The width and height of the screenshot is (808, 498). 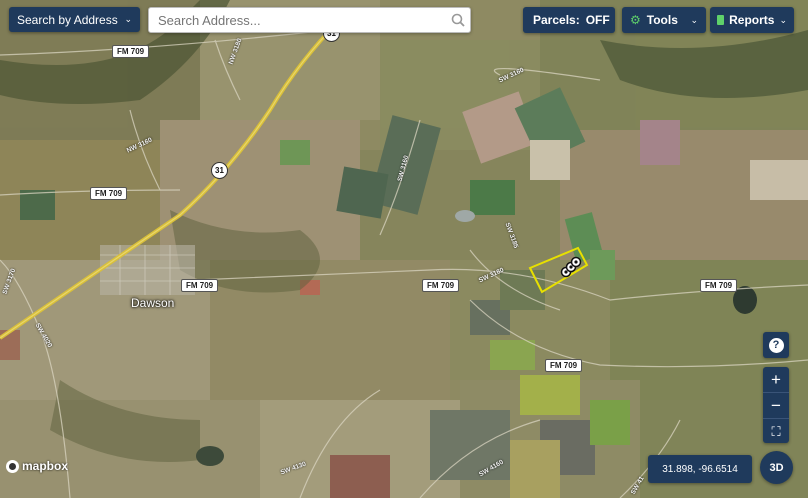 I want to click on mapbox-logo: mapbox, so click(x=37, y=466).